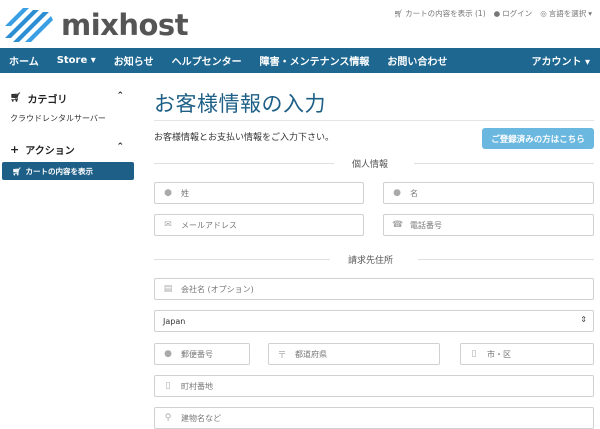  What do you see at coordinates (240, 104) in the screenshot?
I see `page-title: お客様情報の入力` at bounding box center [240, 104].